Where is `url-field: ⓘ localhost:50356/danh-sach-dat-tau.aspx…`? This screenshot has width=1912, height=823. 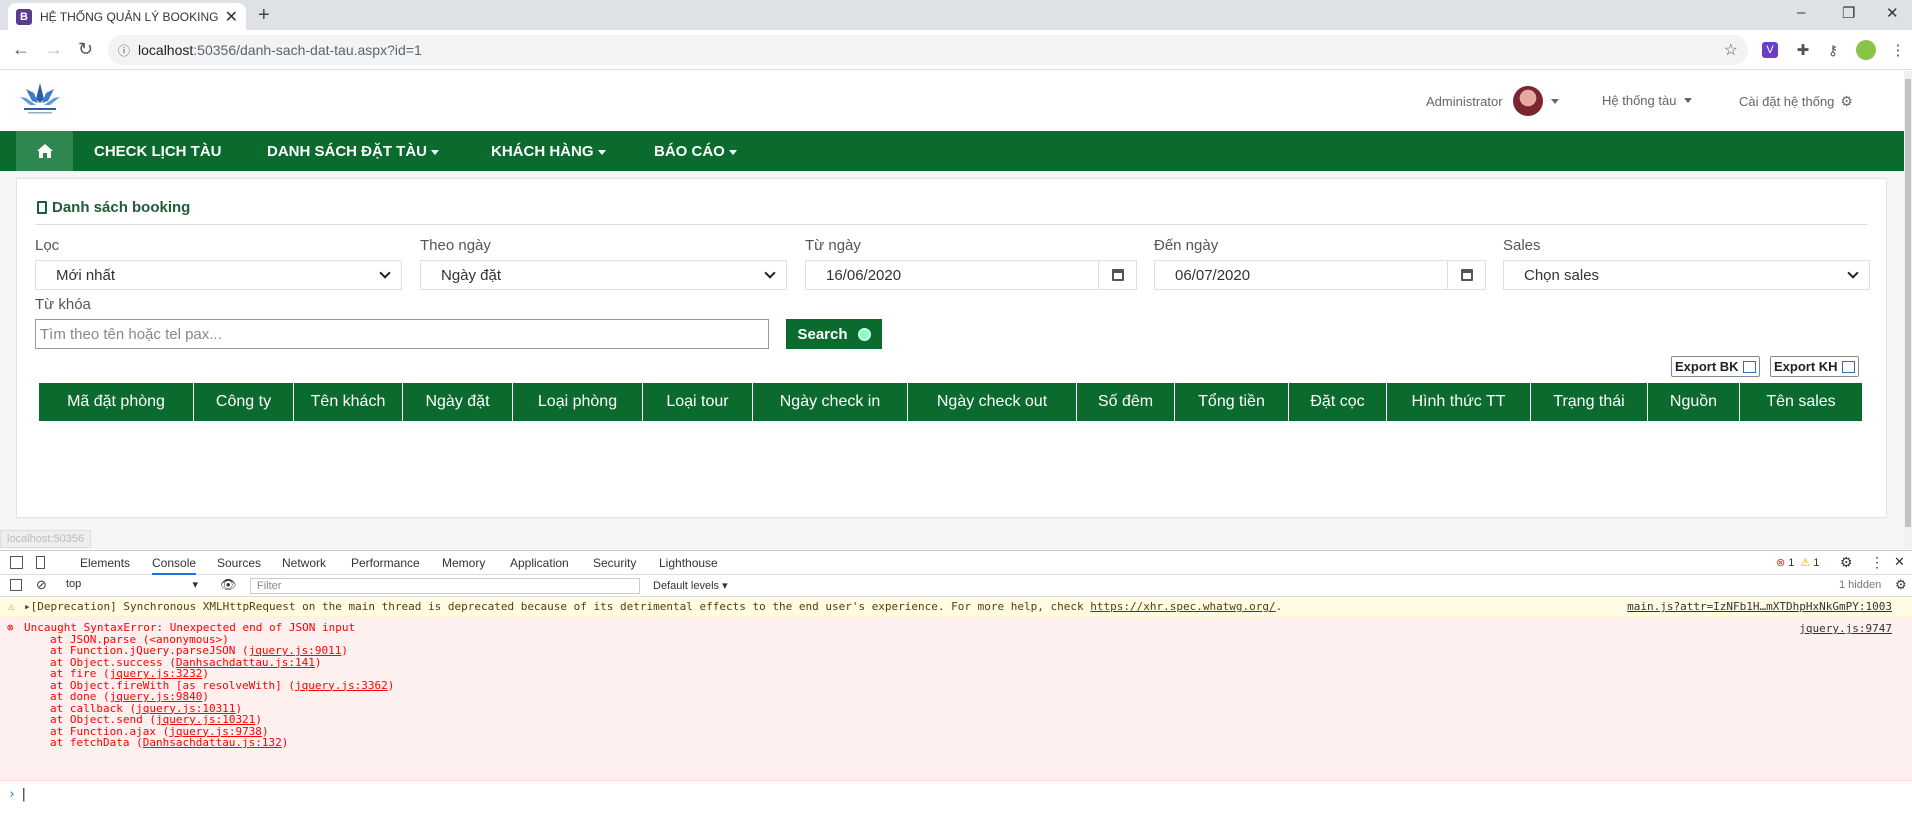
url-field: ⓘ localhost:50356/danh-sach-dat-tau.aspx… is located at coordinates (928, 50).